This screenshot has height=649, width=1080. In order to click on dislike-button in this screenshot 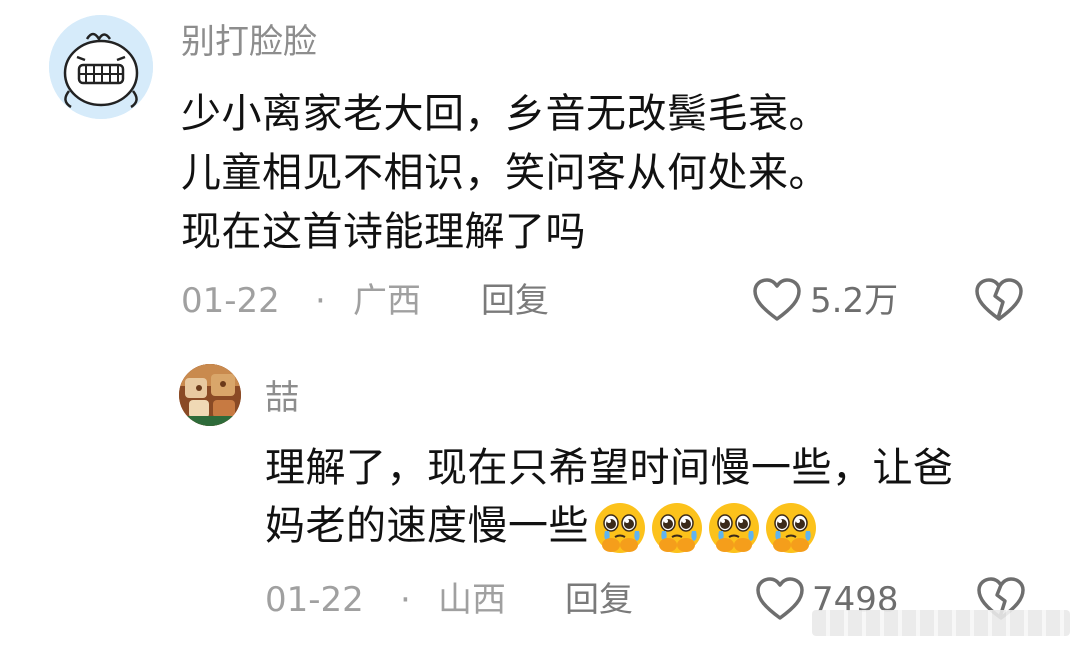, I will do `click(999, 302)`.